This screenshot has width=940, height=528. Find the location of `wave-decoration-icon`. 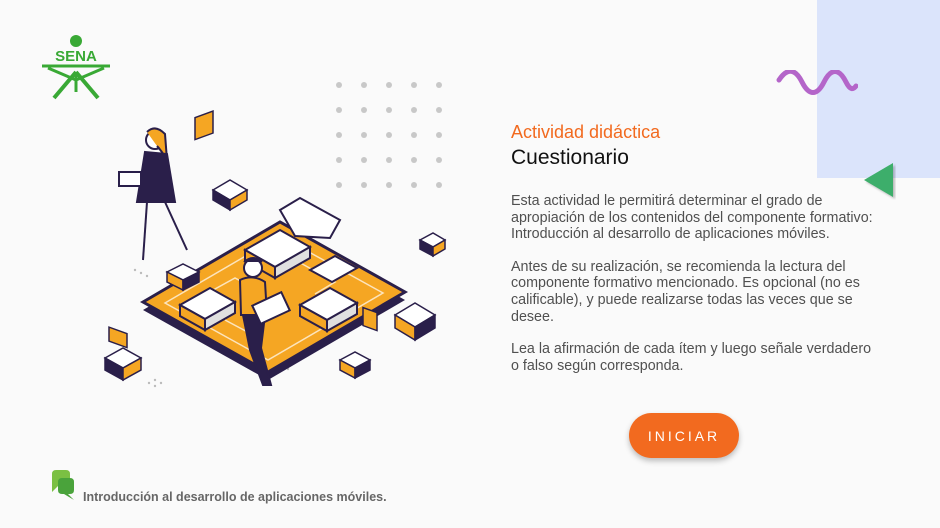

wave-decoration-icon is located at coordinates (817, 82).